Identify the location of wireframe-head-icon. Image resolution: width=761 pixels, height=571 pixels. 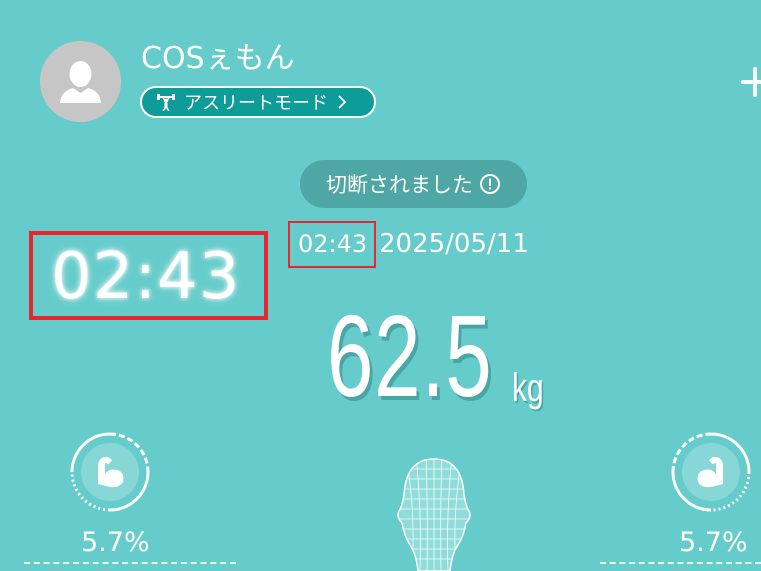
(434, 514).